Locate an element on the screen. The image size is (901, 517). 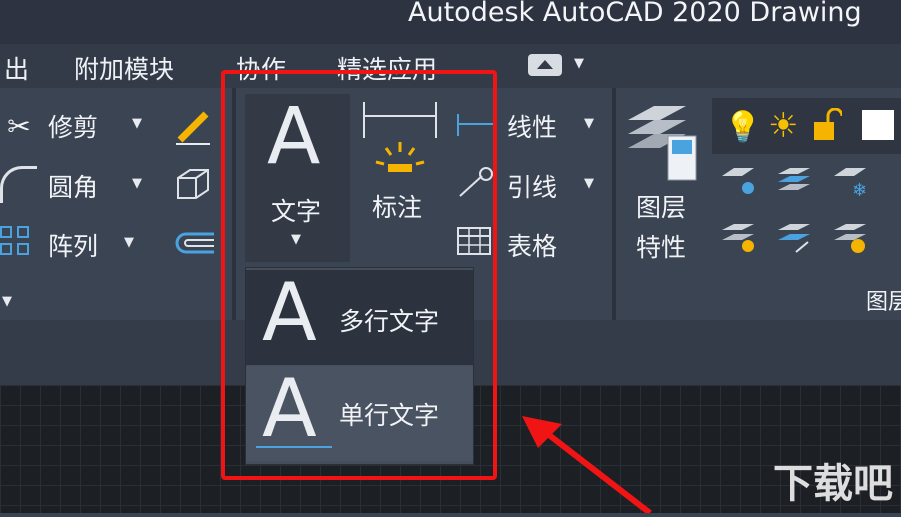
layer-properties-icon is located at coordinates (662, 142).